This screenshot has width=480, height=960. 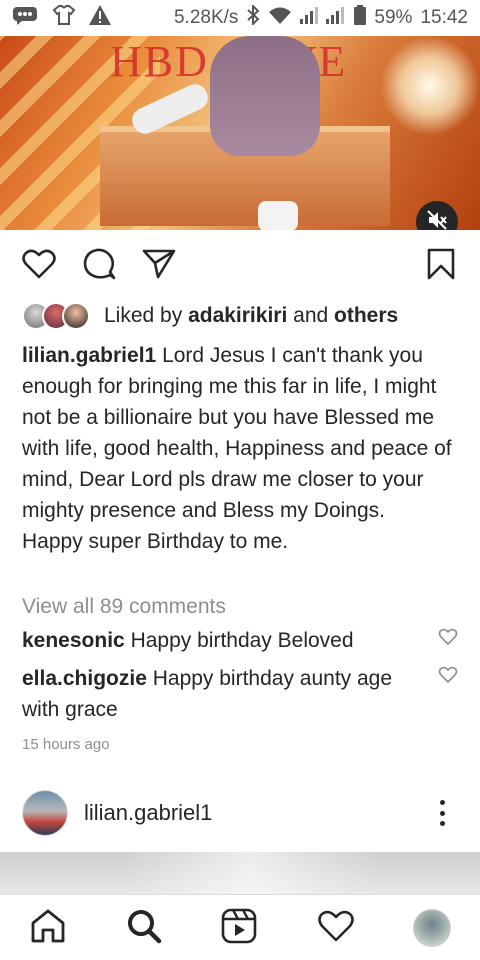 I want to click on next-post-header: lilian.gabriel1, so click(x=117, y=813).